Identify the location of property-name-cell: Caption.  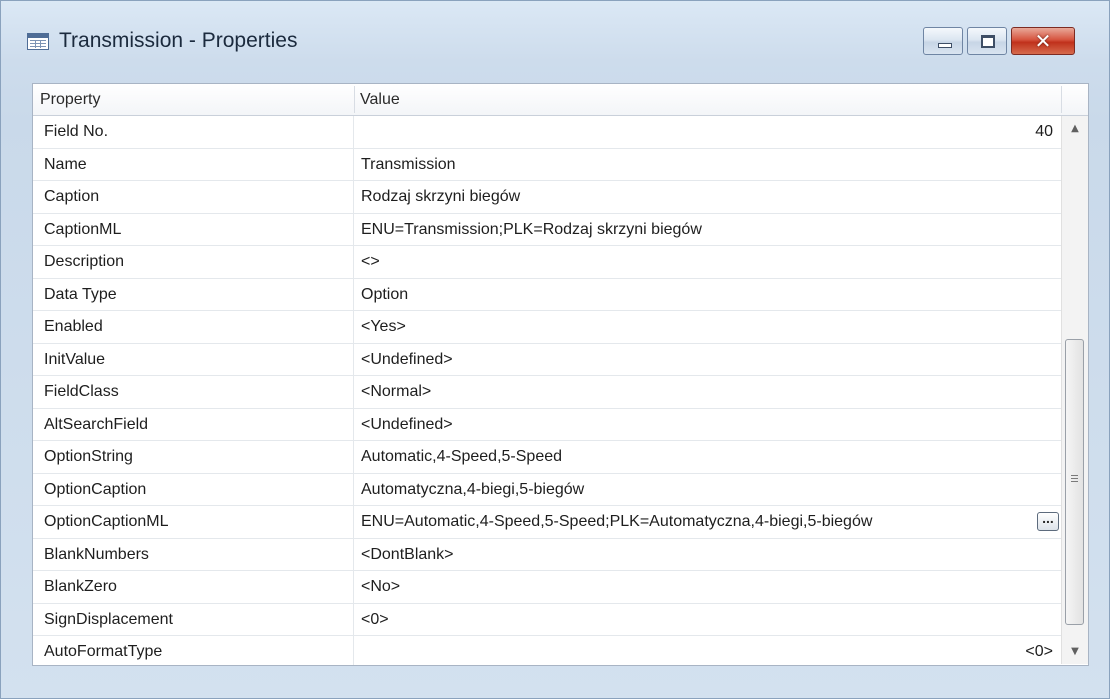
(193, 197).